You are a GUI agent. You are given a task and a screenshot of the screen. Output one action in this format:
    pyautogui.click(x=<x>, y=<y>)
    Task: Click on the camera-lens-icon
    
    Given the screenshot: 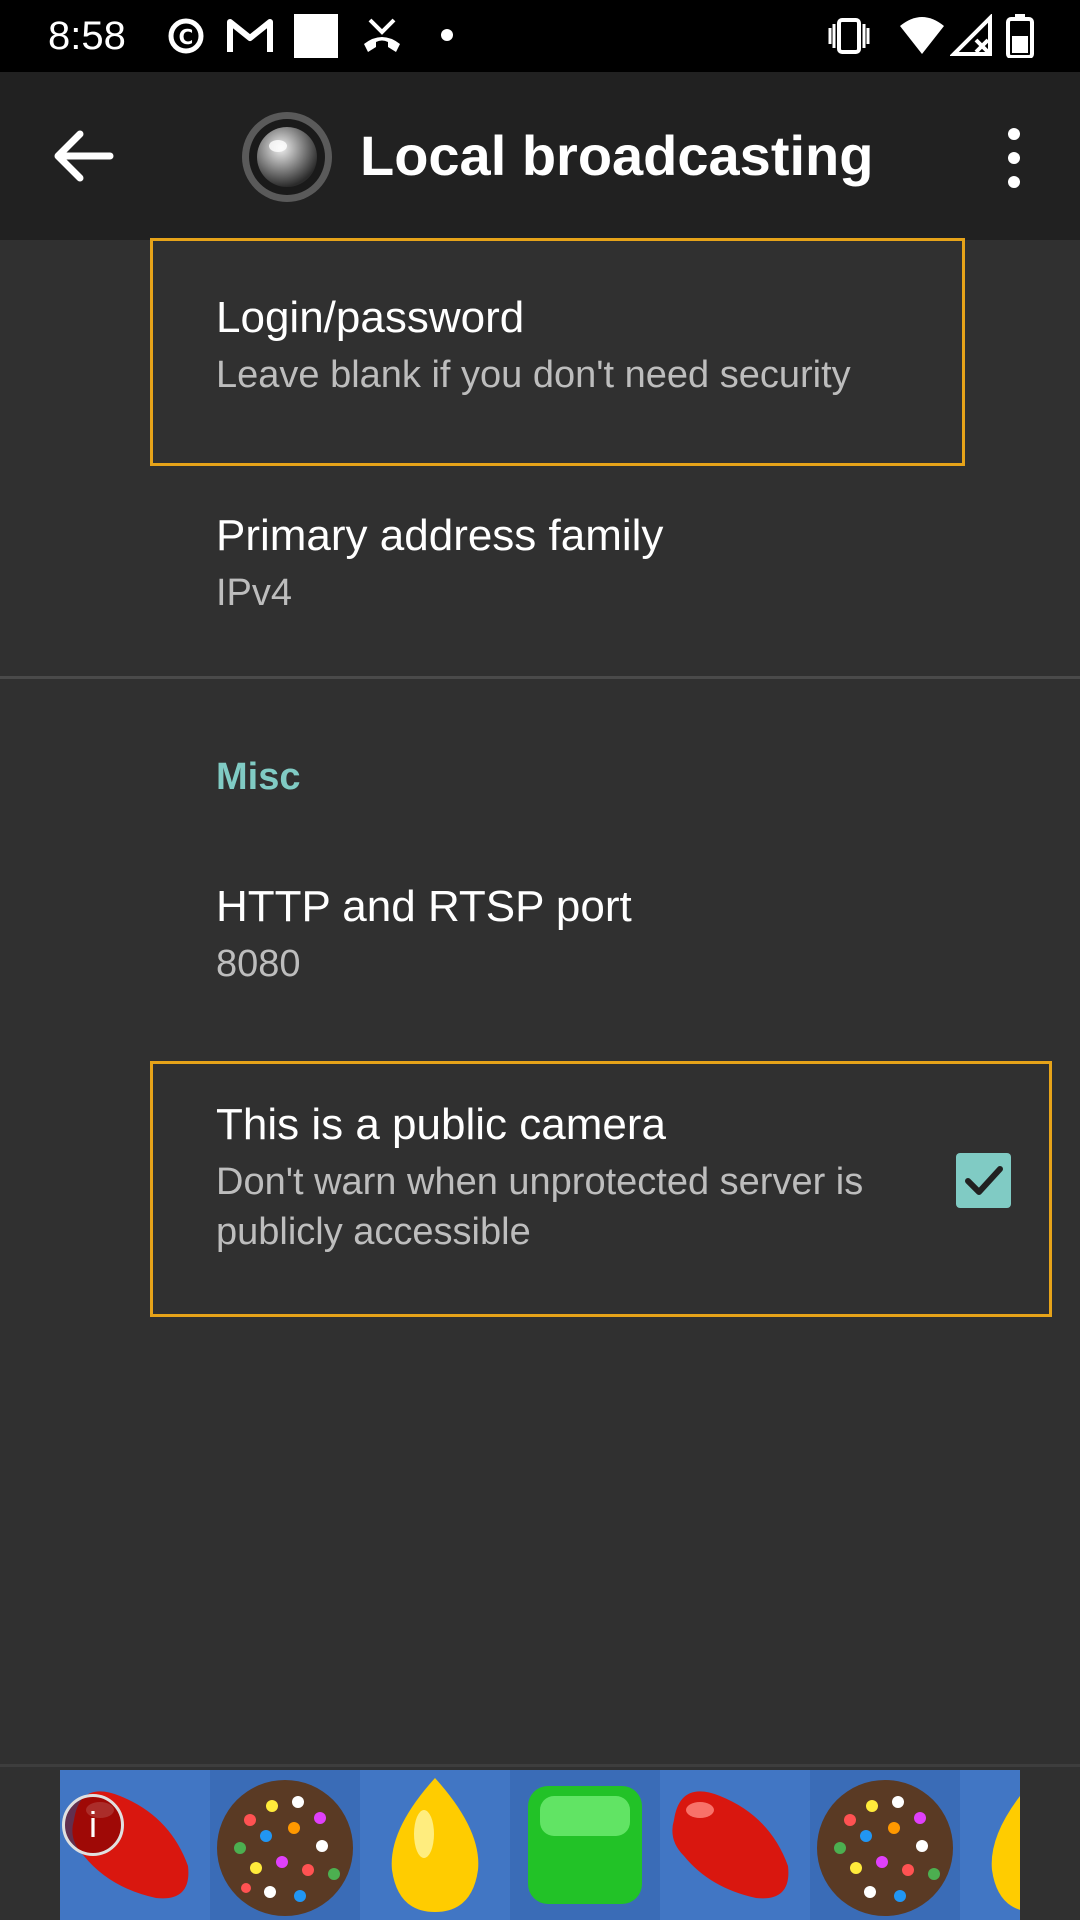 What is the action you would take?
    pyautogui.click(x=287, y=157)
    